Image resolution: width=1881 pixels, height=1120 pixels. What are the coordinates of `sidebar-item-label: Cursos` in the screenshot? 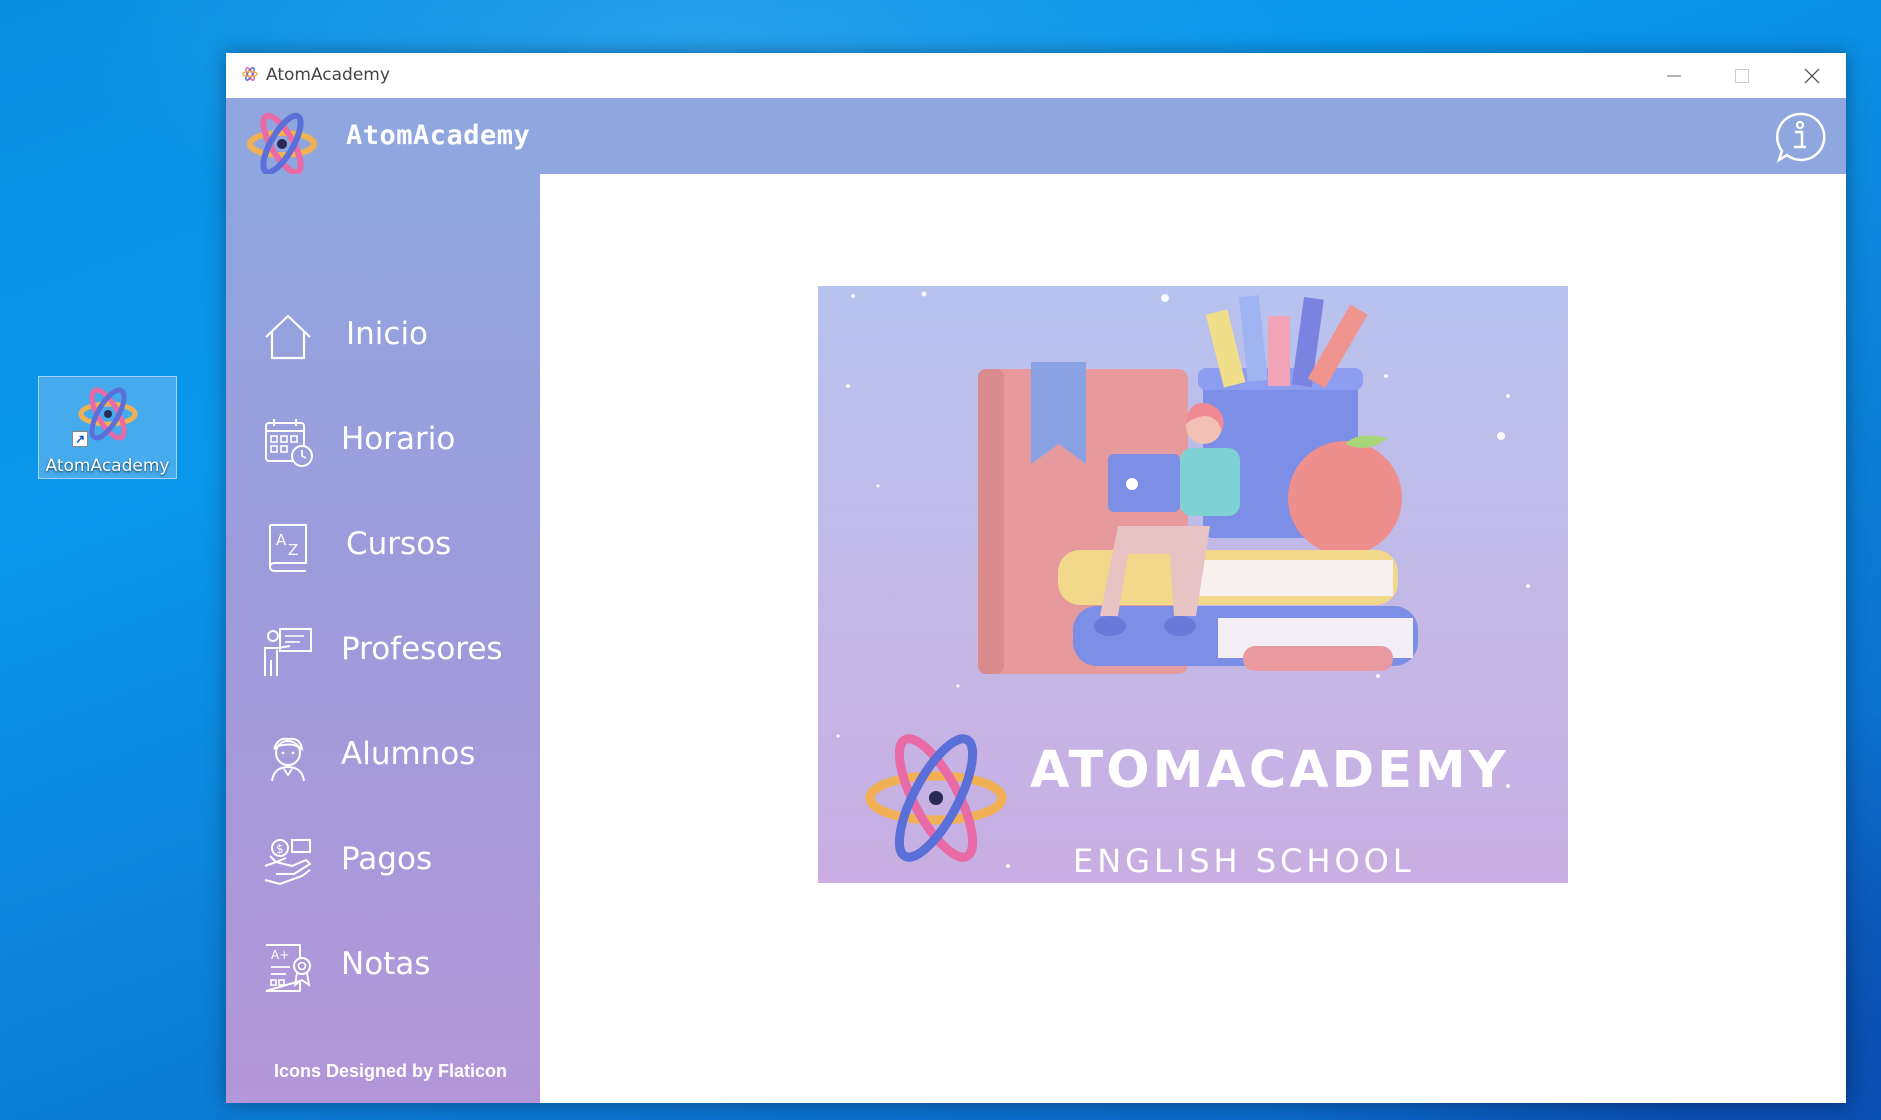 It's located at (399, 544).